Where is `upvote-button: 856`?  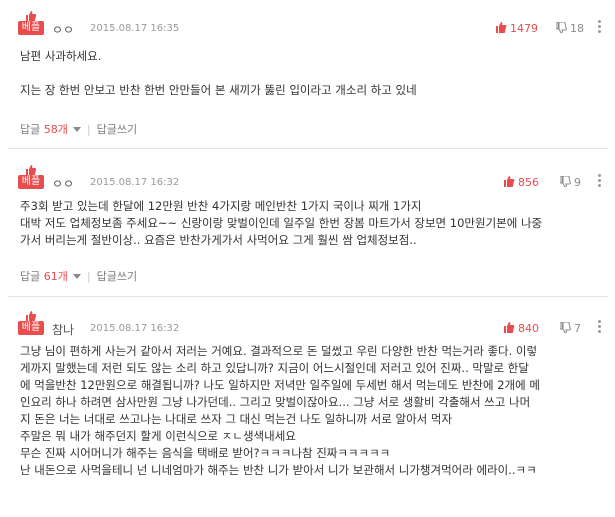
upvote-button: 856 is located at coordinates (521, 182).